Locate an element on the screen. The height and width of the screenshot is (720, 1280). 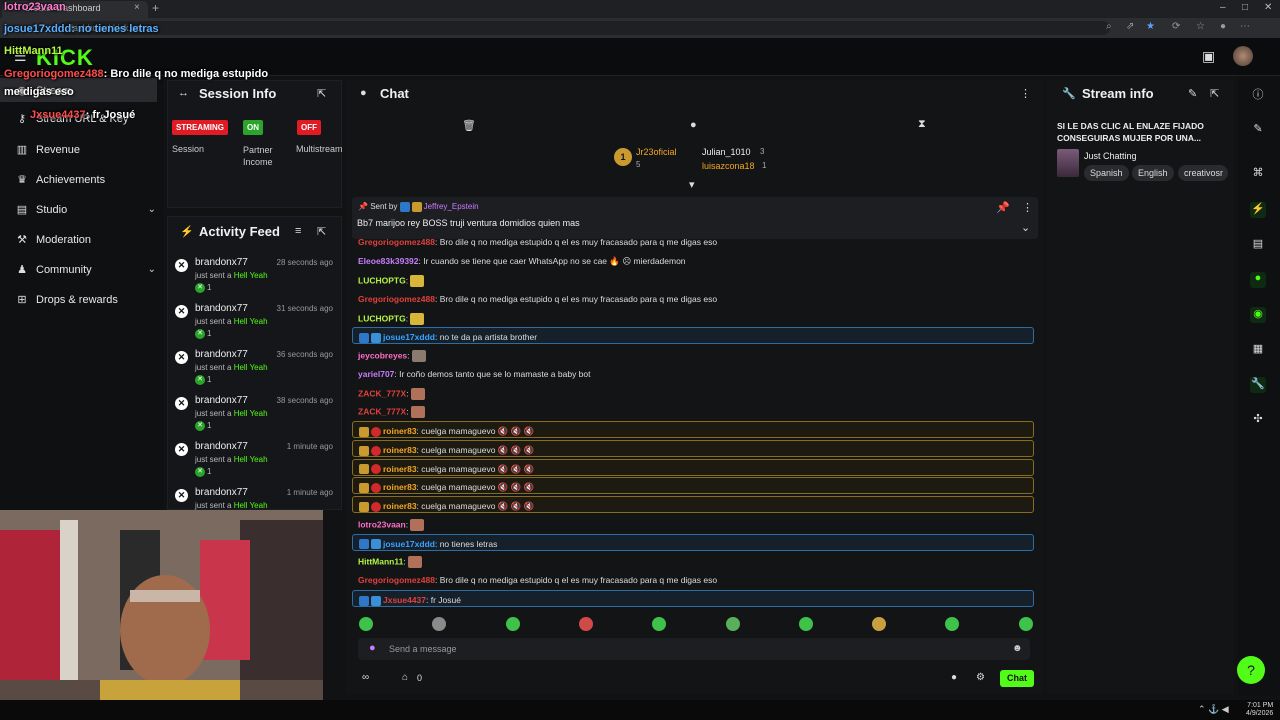
chat-message: jeycobreyes: is located at coordinates (693, 354).